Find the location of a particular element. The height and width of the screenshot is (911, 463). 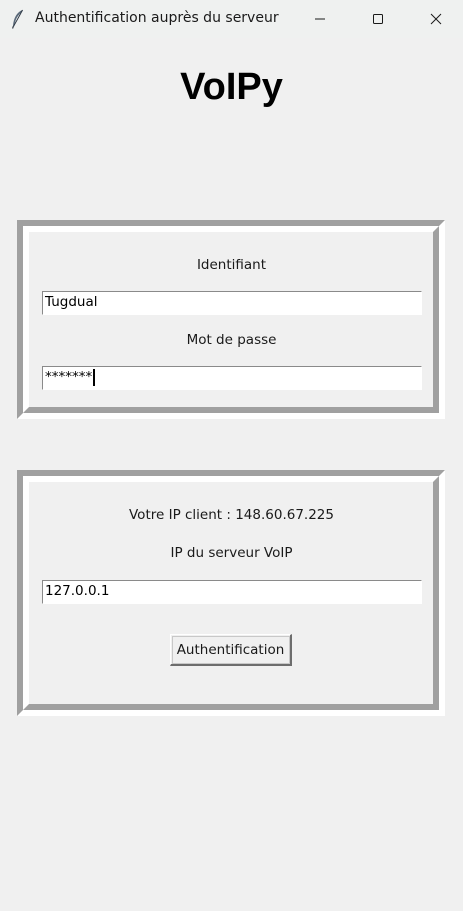

password-input: ******* is located at coordinates (232, 378).